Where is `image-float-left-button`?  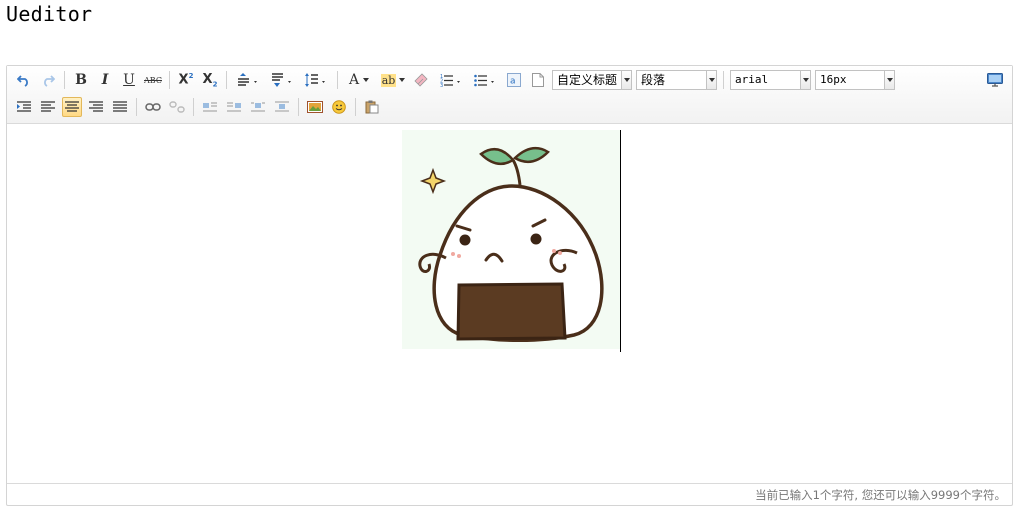 image-float-left-button is located at coordinates (210, 107).